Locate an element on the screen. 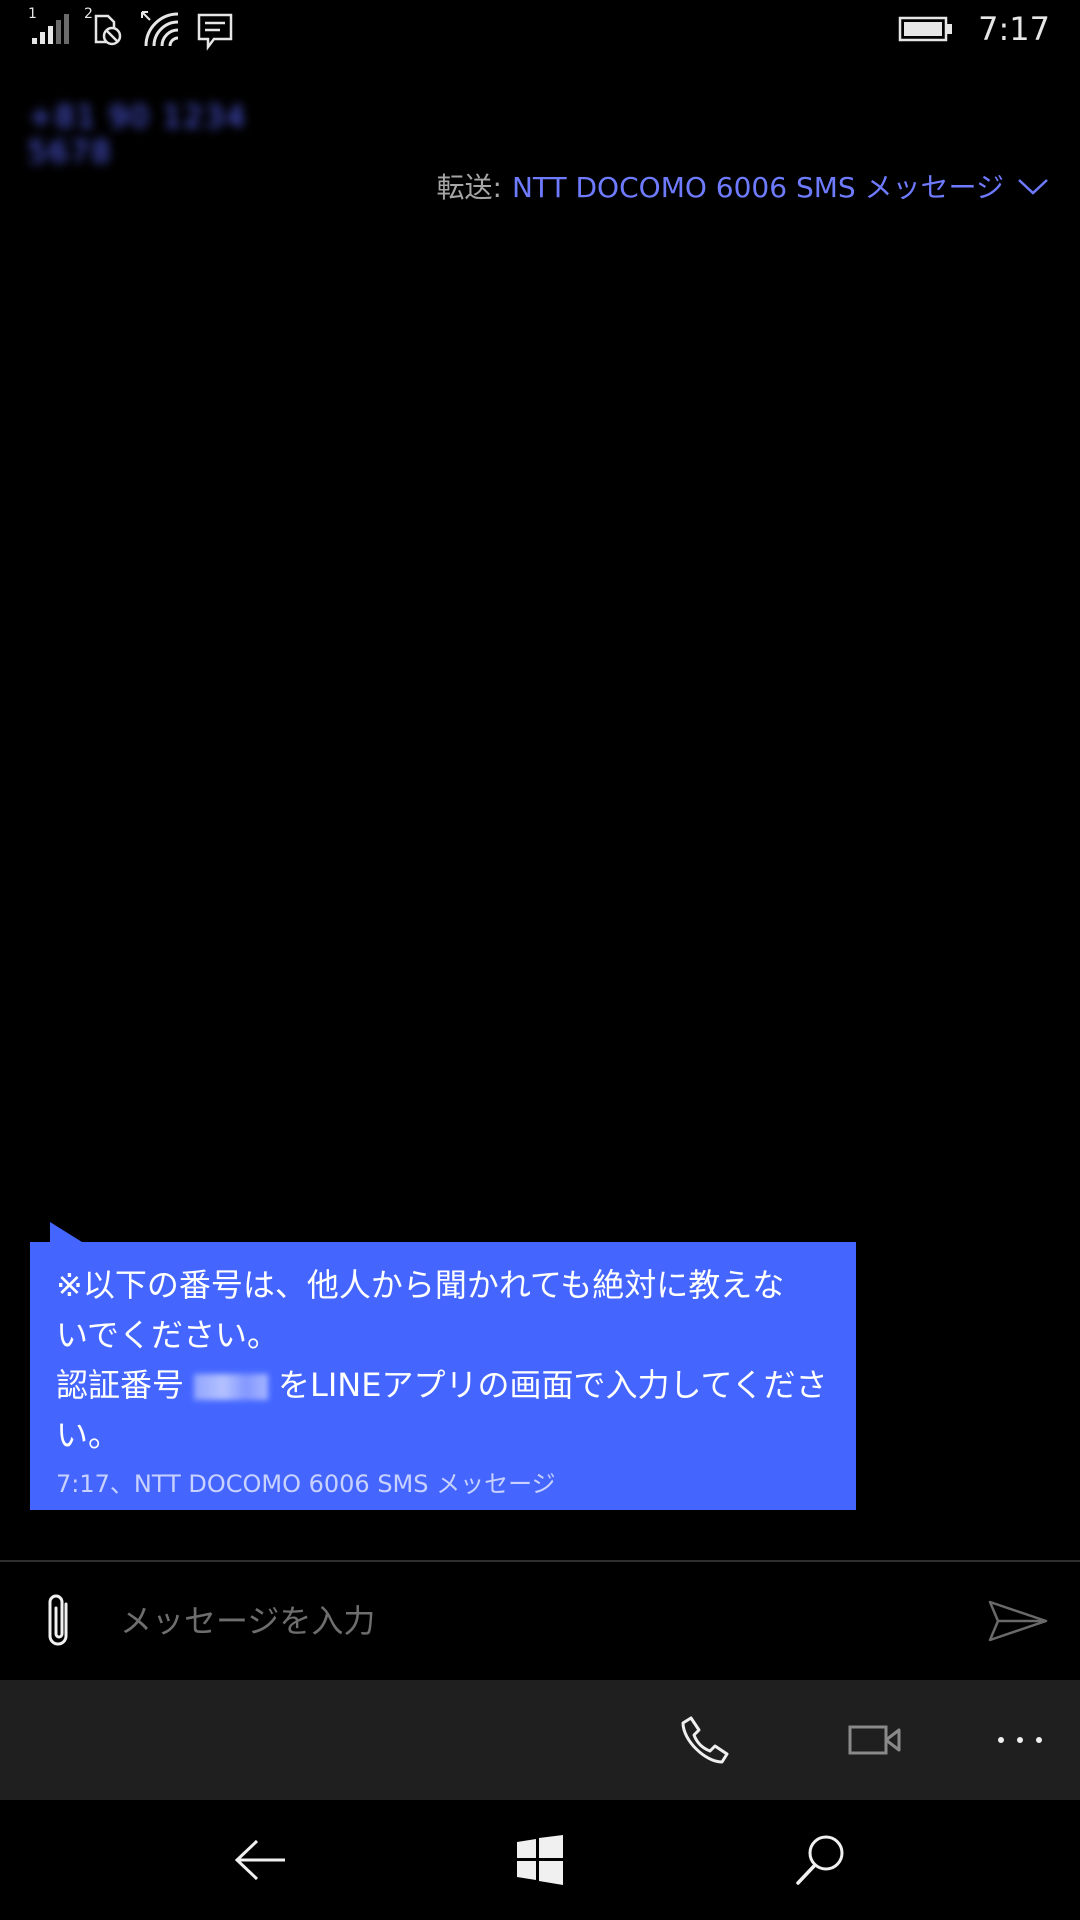 The width and height of the screenshot is (1080, 1920). notification-message-icon is located at coordinates (216, 34).